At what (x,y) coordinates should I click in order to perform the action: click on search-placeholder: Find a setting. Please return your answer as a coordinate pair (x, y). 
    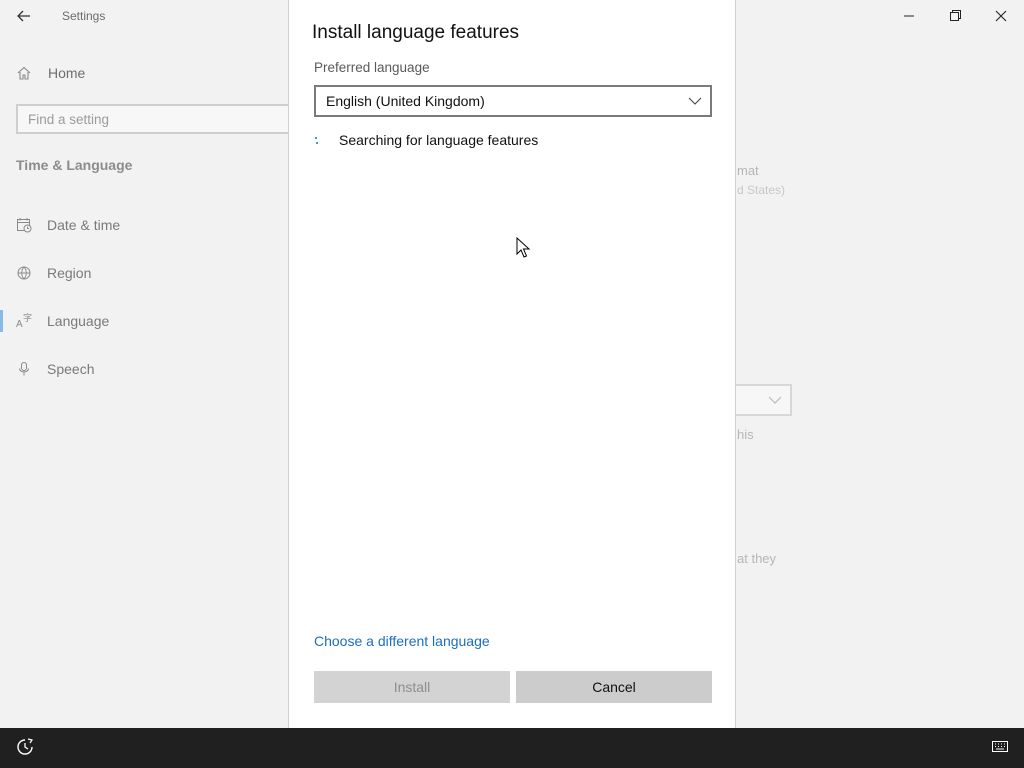
    Looking at the image, I should click on (69, 119).